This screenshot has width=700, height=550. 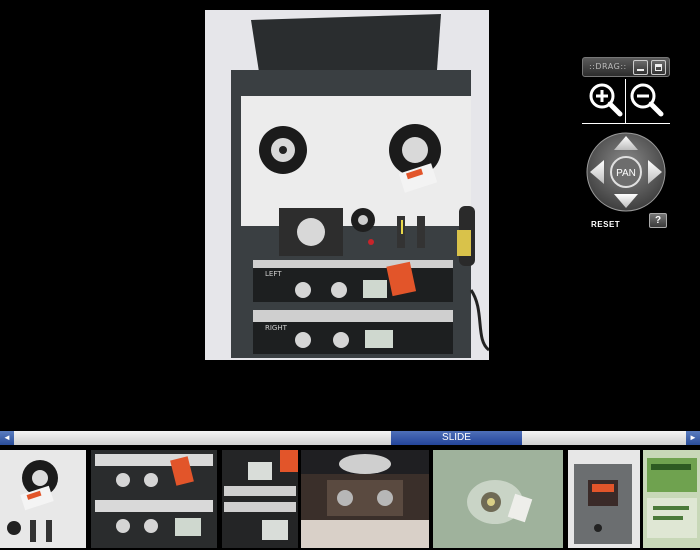 I want to click on maximize-button, so click(x=658, y=67).